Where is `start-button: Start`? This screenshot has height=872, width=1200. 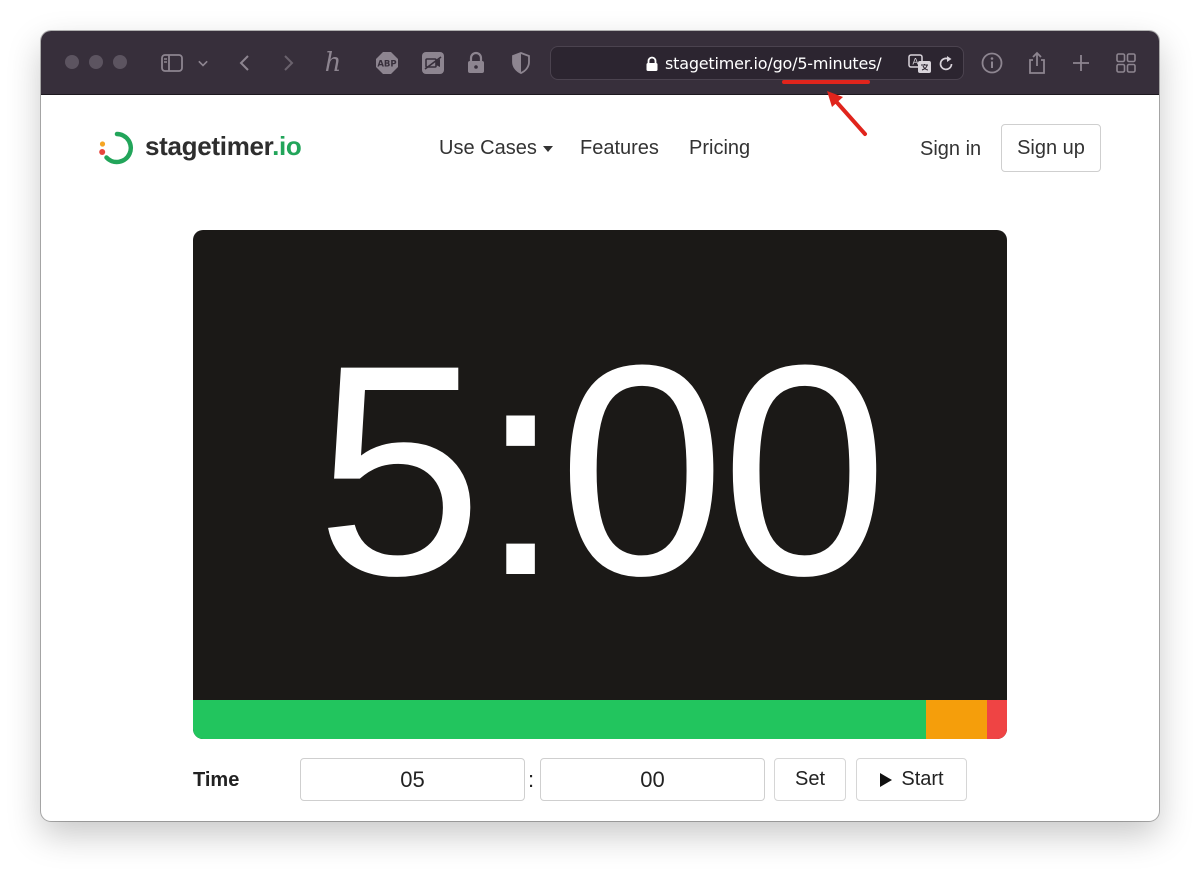 start-button: Start is located at coordinates (911, 779).